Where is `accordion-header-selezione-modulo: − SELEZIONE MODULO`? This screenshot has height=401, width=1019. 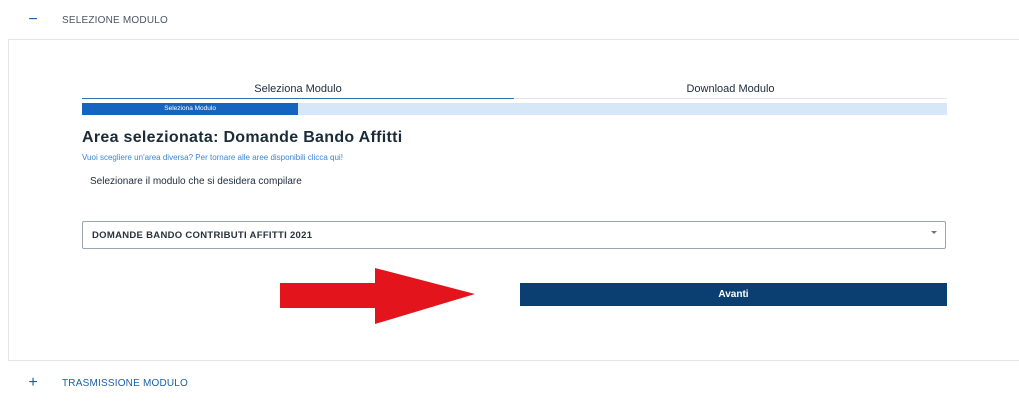
accordion-header-selezione-modulo: − SELEZIONE MODULO is located at coordinates (509, 20).